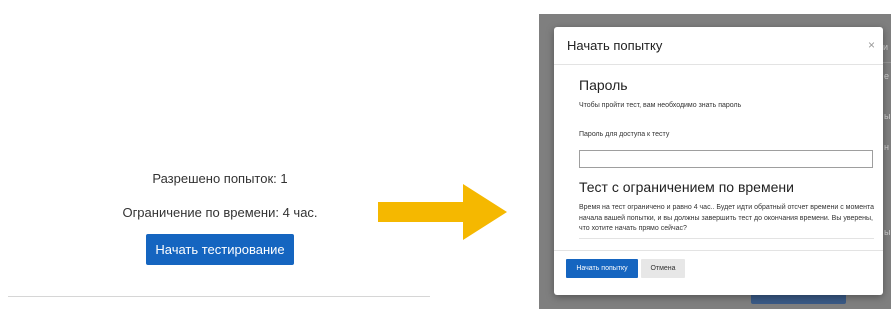  I want to click on arrow-right-icon, so click(442, 212).